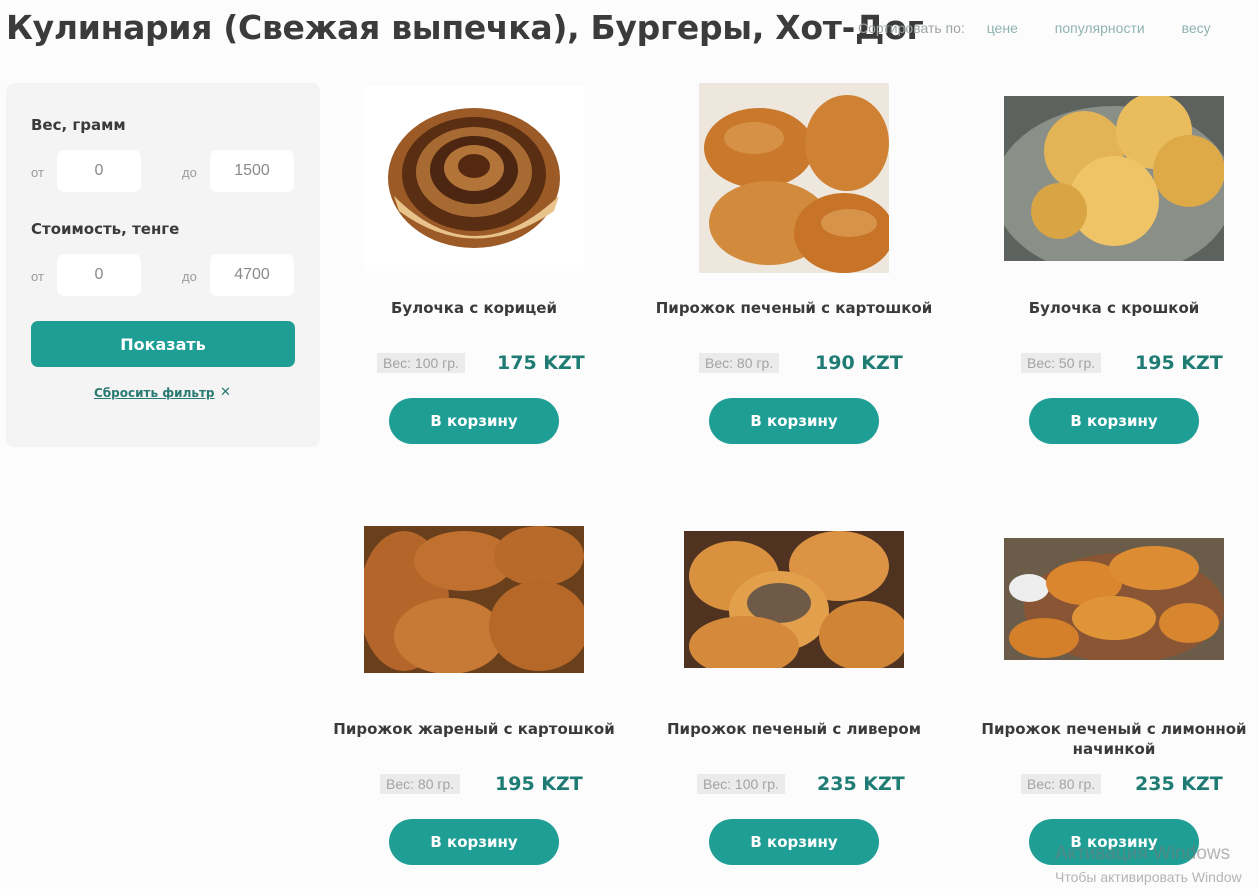 The height and width of the screenshot is (889, 1257). Describe the element at coordinates (794, 599) in the screenshot. I see `product-image-liver-pies` at that location.